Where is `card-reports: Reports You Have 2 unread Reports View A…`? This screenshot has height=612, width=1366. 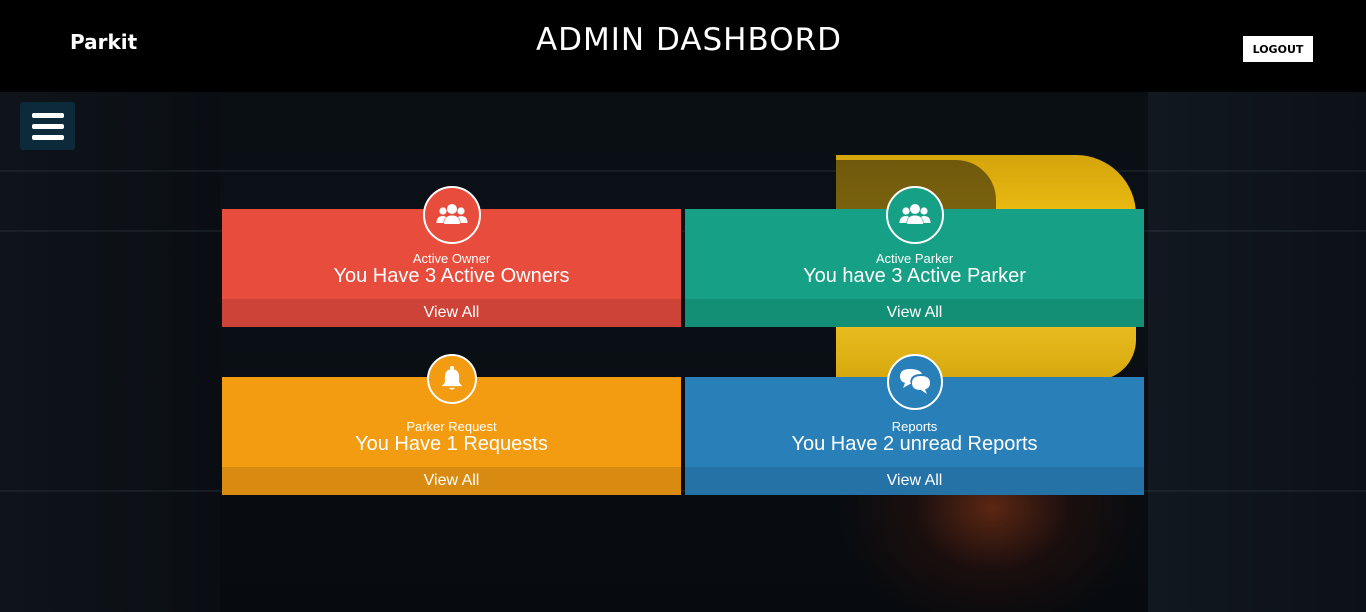
card-reports: Reports You Have 2 unread Reports View A… is located at coordinates (914, 424).